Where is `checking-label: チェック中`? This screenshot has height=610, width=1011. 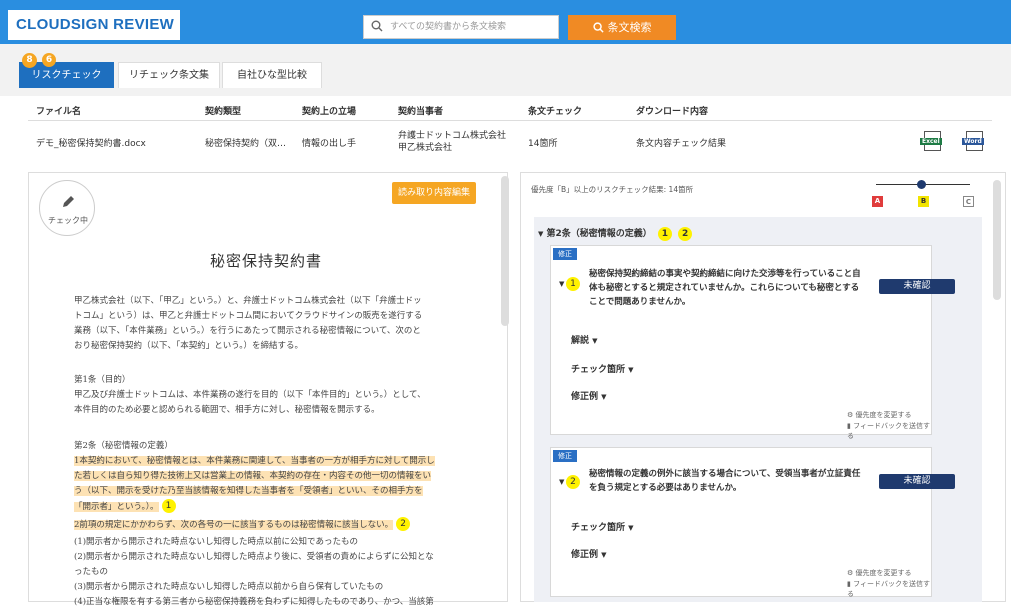 checking-label: チェック中 is located at coordinates (68, 220).